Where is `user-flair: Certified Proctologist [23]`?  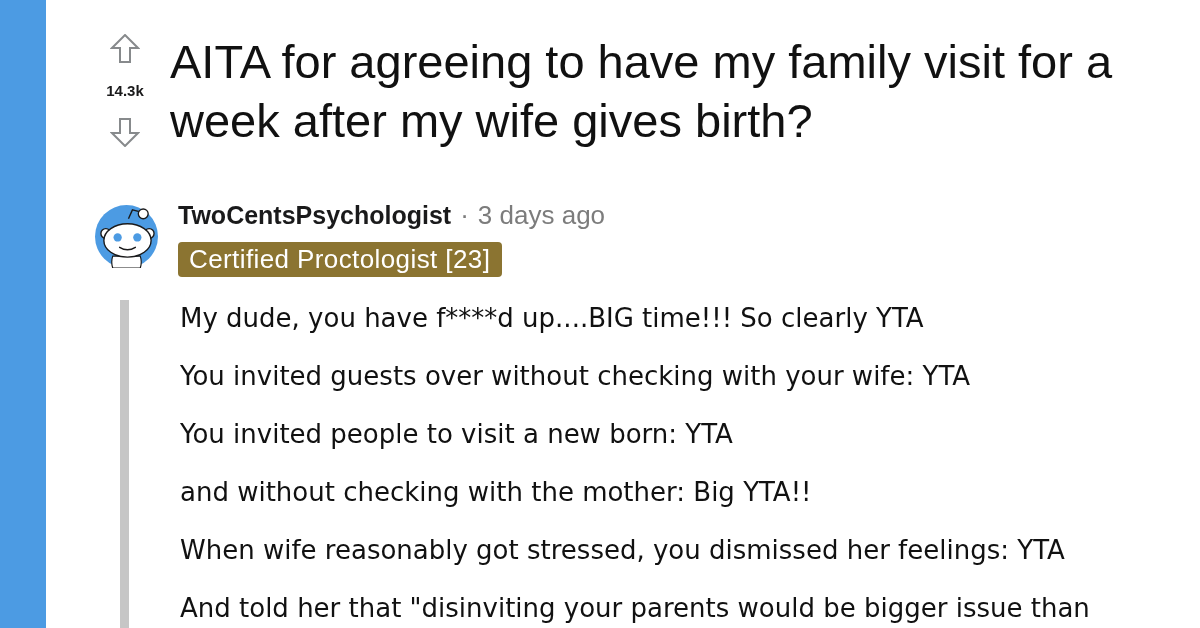
user-flair: Certified Proctologist [23] is located at coordinates (340, 259).